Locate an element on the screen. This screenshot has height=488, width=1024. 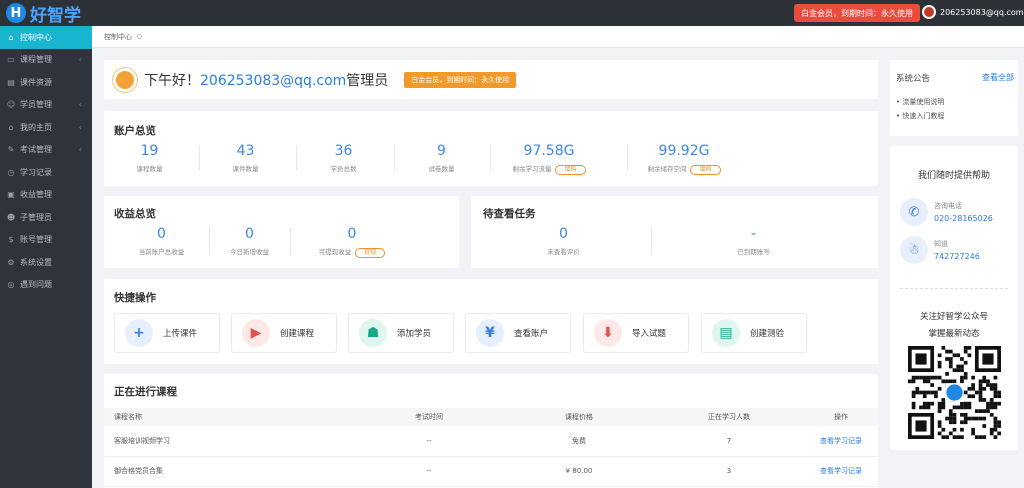
logo-text: 好智学 is located at coordinates (55, 15).